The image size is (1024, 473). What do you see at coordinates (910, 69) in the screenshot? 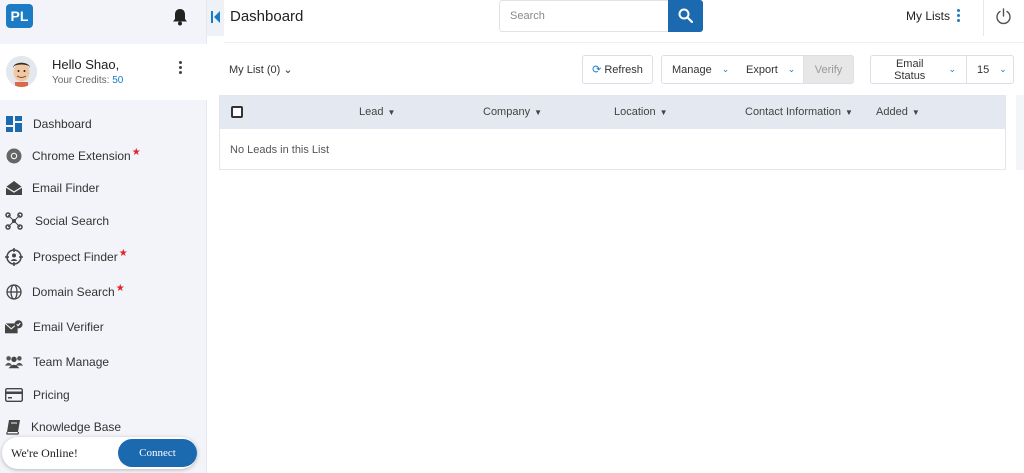
I see `email-status-label: Email Status` at bounding box center [910, 69].